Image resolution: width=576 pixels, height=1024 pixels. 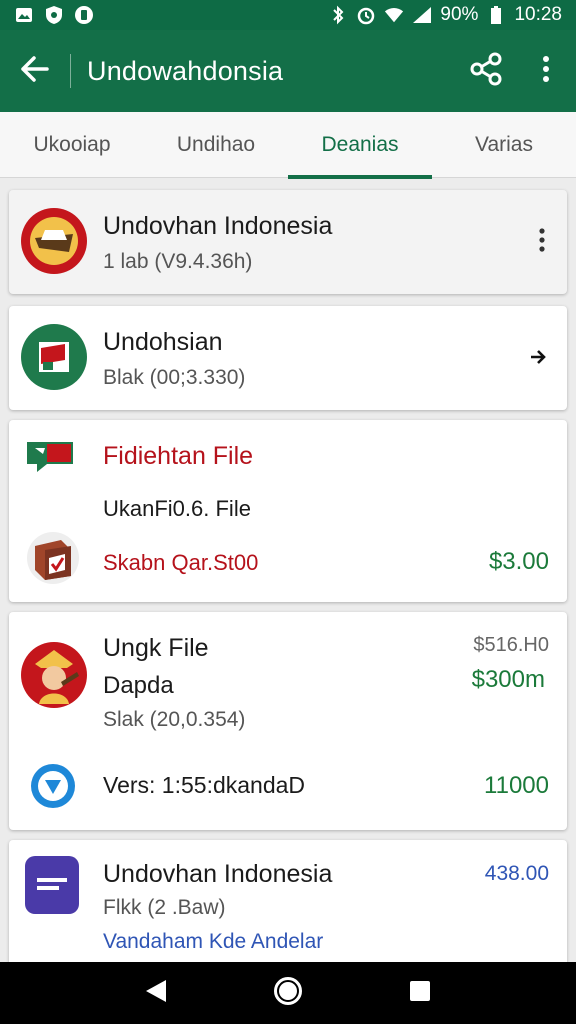 I want to click on price-secondary: $516.H0, so click(x=511, y=645).